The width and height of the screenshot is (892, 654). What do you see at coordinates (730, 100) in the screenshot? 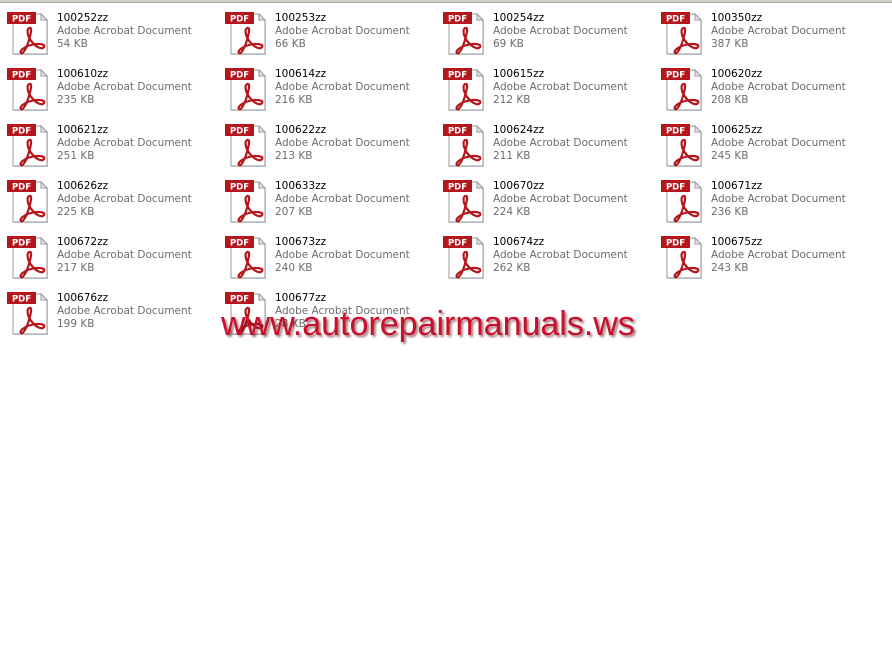
I see `file-size: 208 KB` at bounding box center [730, 100].